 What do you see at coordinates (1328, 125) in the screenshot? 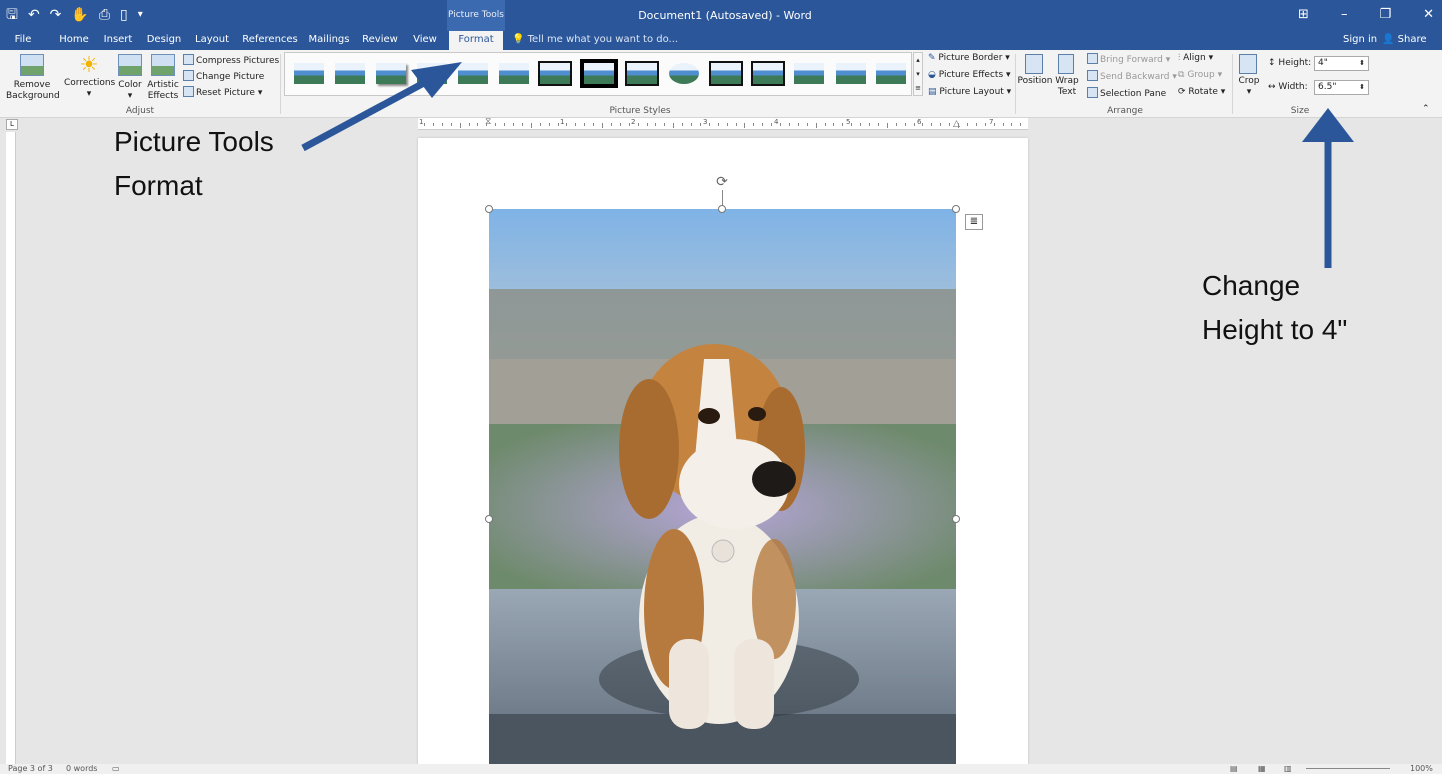
I see `arrowhead-height-field-icon` at bounding box center [1328, 125].